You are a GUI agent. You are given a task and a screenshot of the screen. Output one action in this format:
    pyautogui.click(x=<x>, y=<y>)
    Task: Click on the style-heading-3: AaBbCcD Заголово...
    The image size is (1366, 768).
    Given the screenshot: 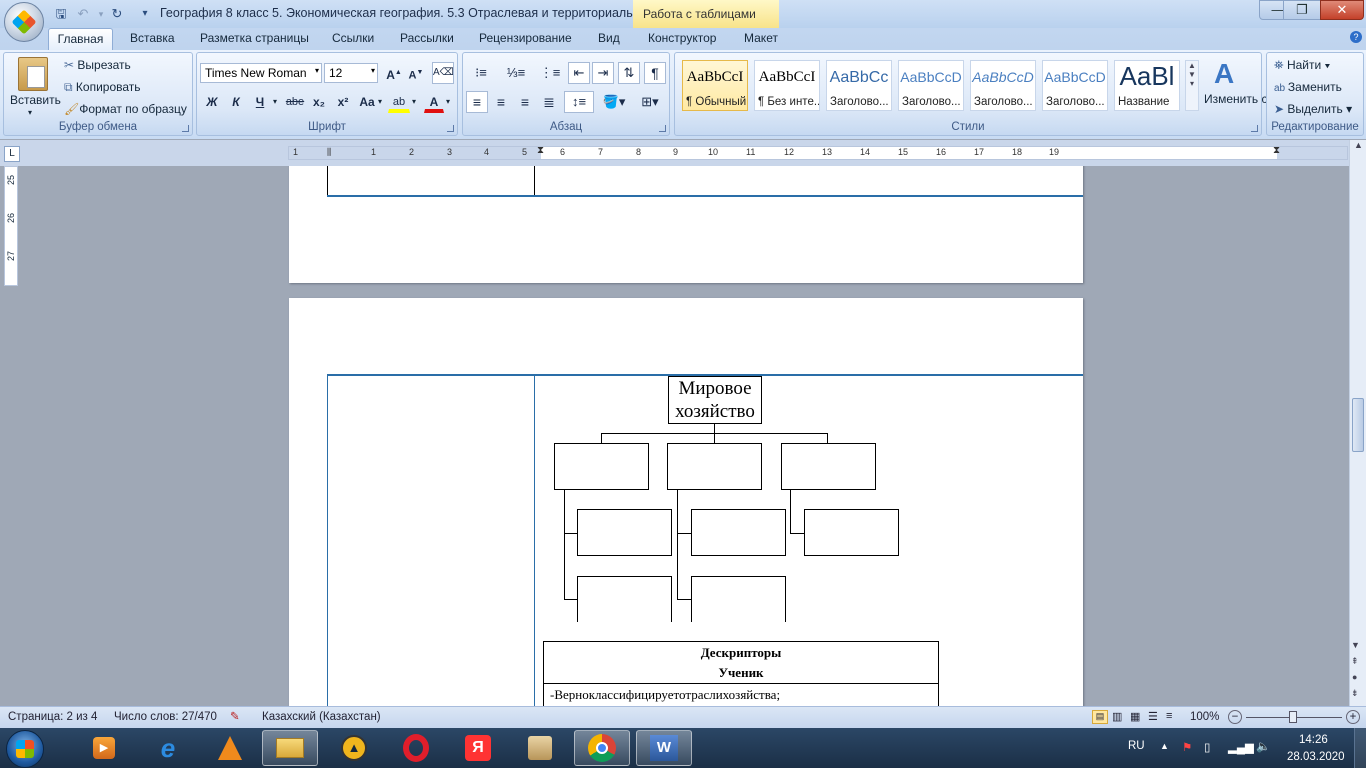 What is the action you would take?
    pyautogui.click(x=1003, y=85)
    